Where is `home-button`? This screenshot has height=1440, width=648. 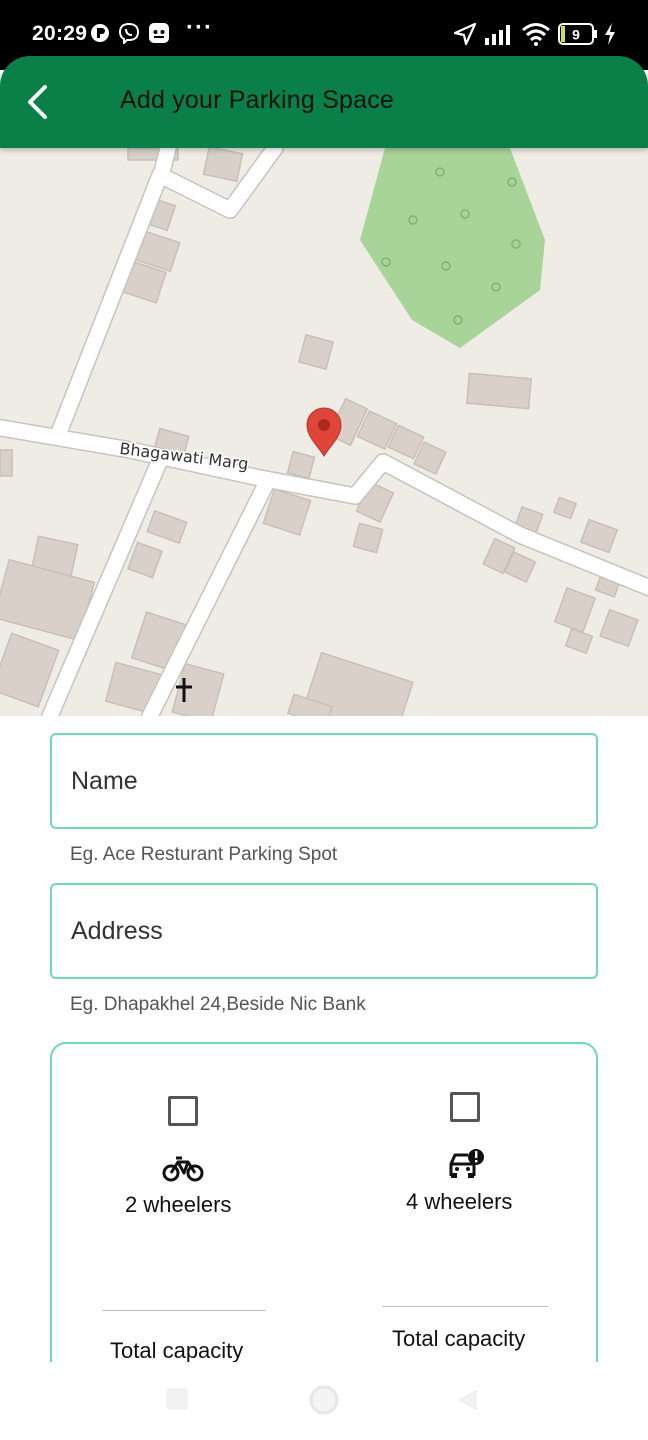 home-button is located at coordinates (324, 1402).